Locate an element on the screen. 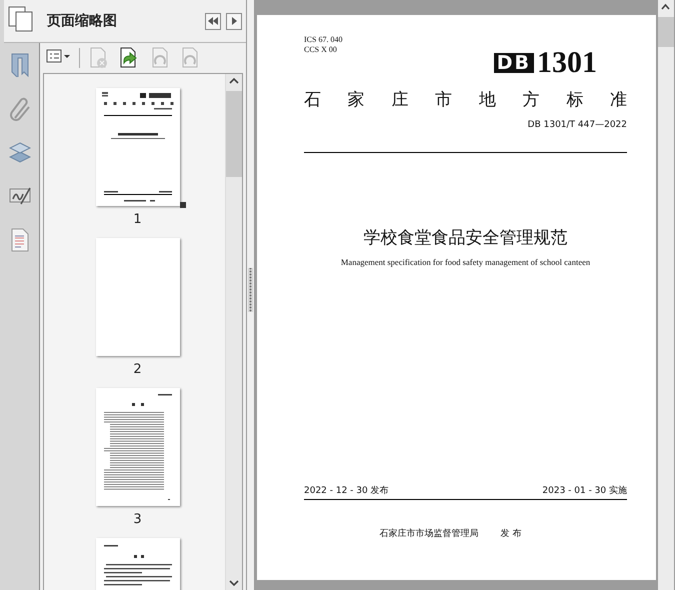 The height and width of the screenshot is (590, 675). document-subtitle: Management specification for food safety management of school canteen is located at coordinates (466, 262).